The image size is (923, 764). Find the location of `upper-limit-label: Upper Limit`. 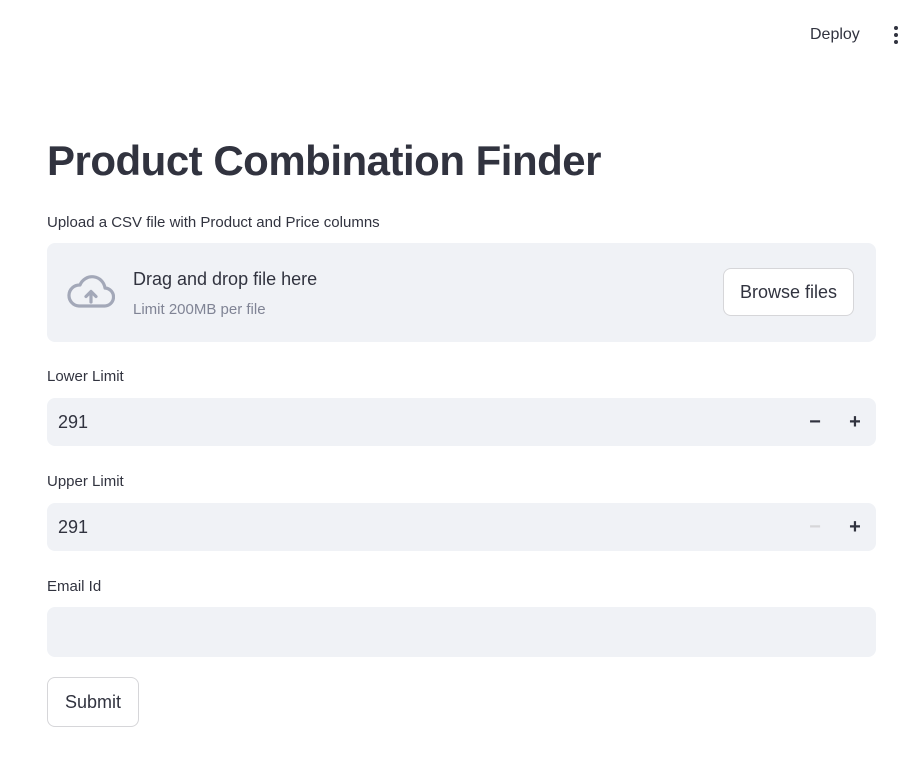

upper-limit-label: Upper Limit is located at coordinates (85, 481).